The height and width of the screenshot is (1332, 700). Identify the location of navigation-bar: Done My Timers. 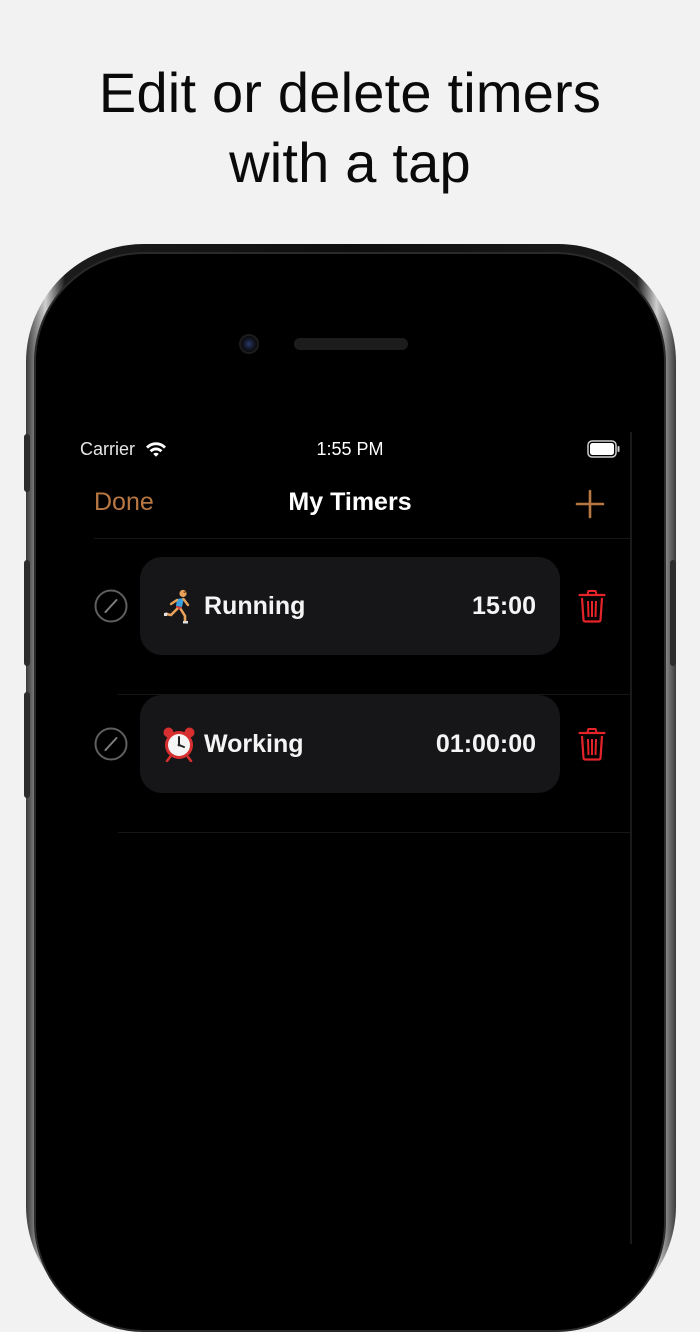
(350, 502).